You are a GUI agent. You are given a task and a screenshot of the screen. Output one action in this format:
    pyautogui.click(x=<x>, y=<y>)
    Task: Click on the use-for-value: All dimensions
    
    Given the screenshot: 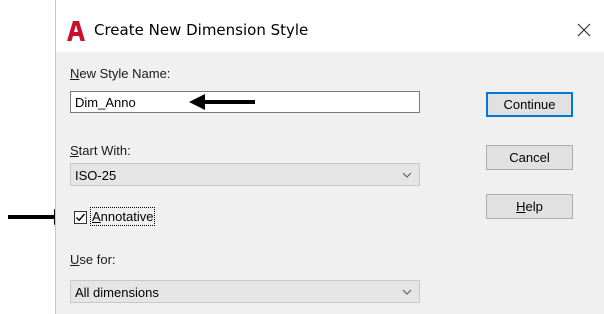 What is the action you would take?
    pyautogui.click(x=117, y=292)
    